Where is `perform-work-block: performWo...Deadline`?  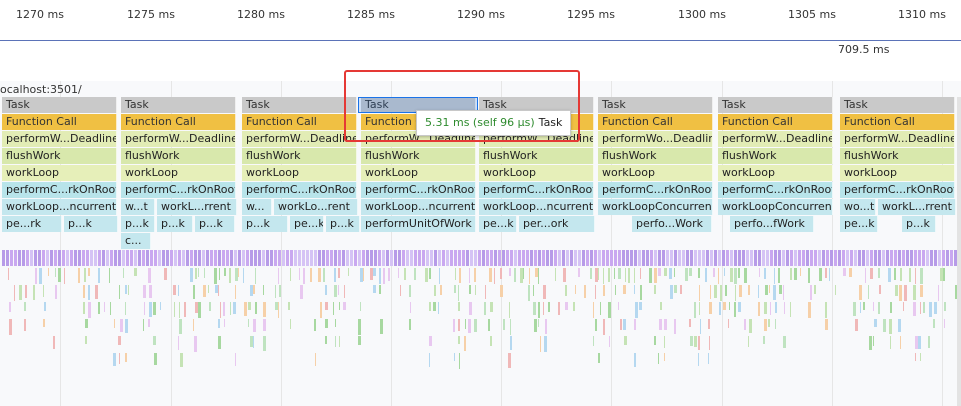 perform-work-block: performWo...Deadline is located at coordinates (655, 139).